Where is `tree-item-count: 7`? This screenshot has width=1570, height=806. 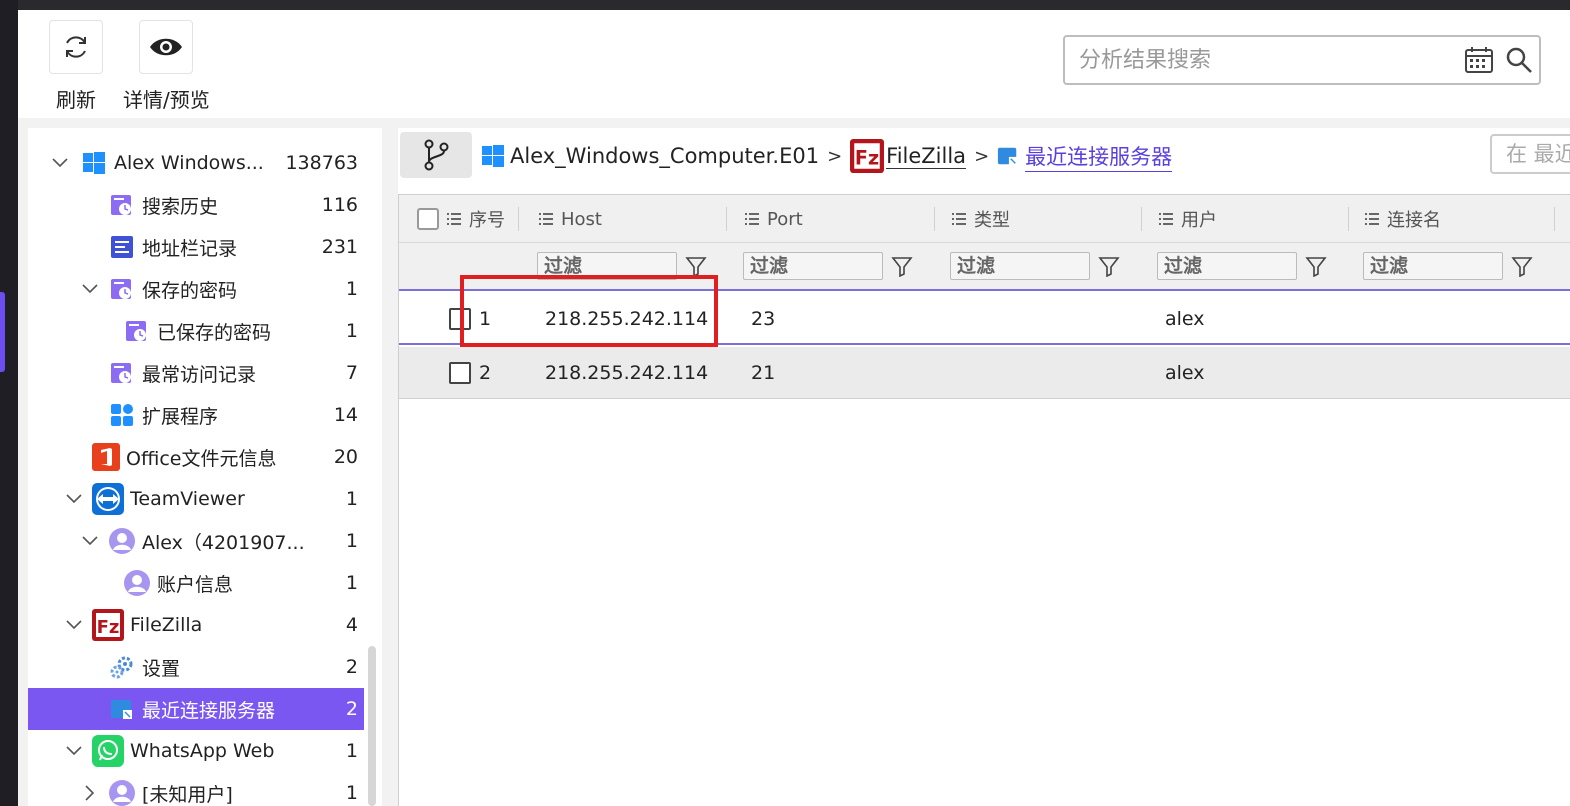 tree-item-count: 7 is located at coordinates (351, 373).